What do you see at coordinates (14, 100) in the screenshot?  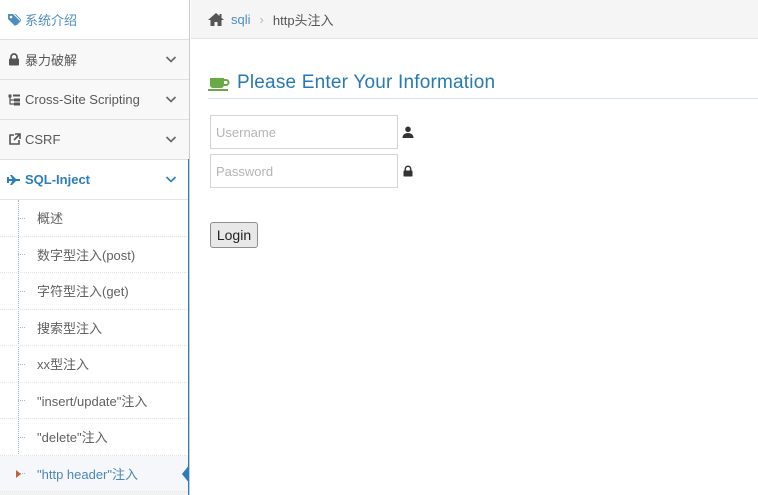 I see `sitemap-icon` at bounding box center [14, 100].